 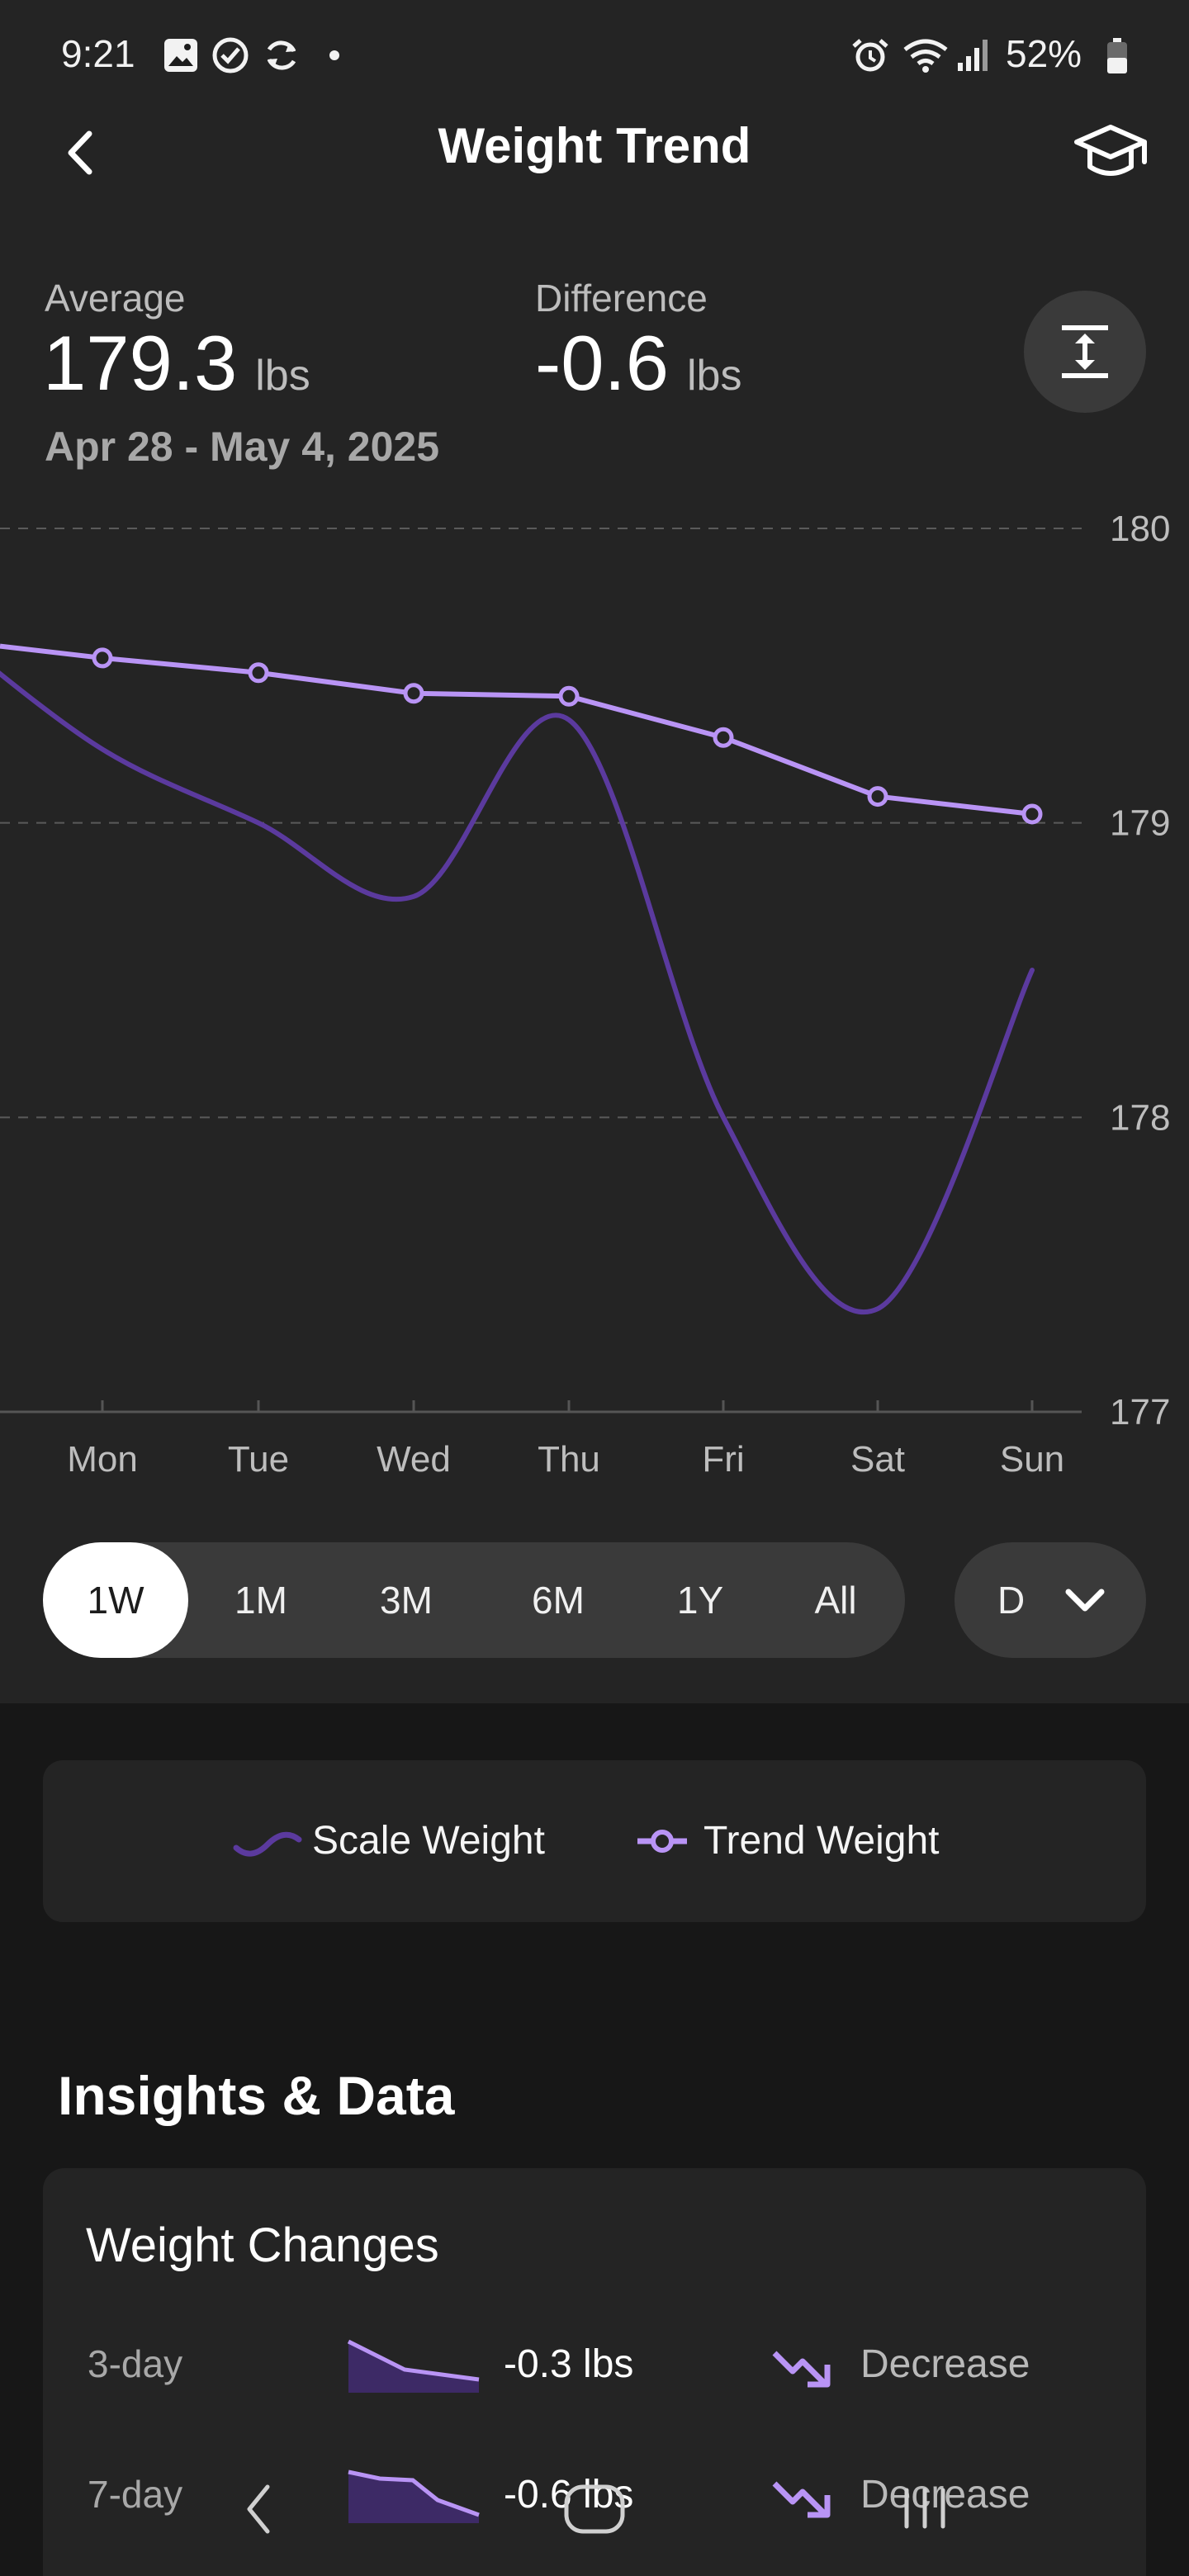 I want to click on average-label: Average, so click(x=115, y=298).